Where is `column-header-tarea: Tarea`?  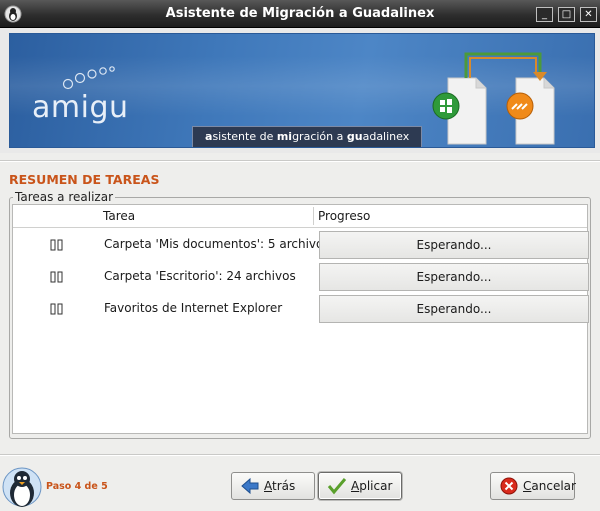
column-header-tarea: Tarea is located at coordinates (119, 216).